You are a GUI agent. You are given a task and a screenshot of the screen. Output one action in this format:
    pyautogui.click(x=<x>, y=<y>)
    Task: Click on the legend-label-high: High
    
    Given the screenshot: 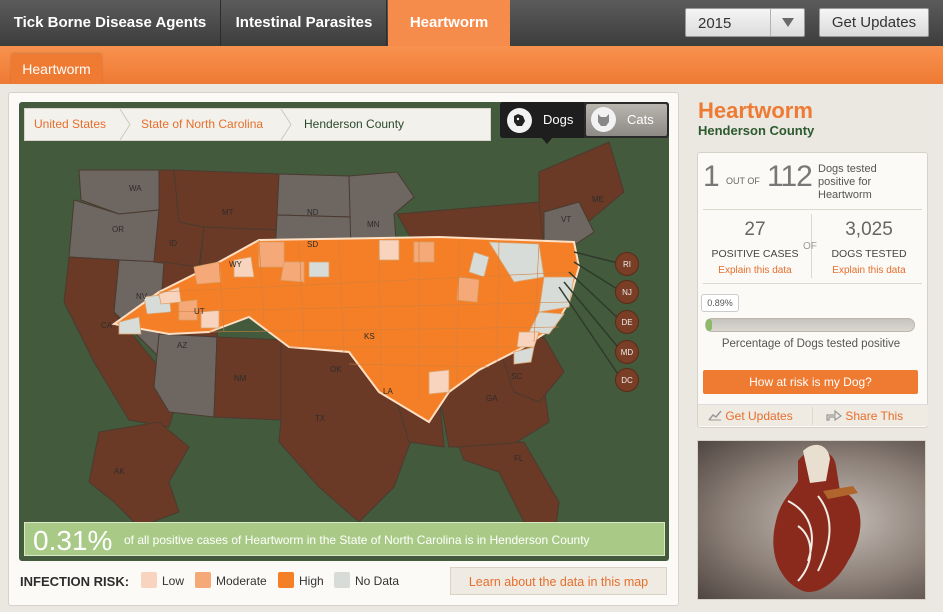 What is the action you would take?
    pyautogui.click(x=311, y=581)
    